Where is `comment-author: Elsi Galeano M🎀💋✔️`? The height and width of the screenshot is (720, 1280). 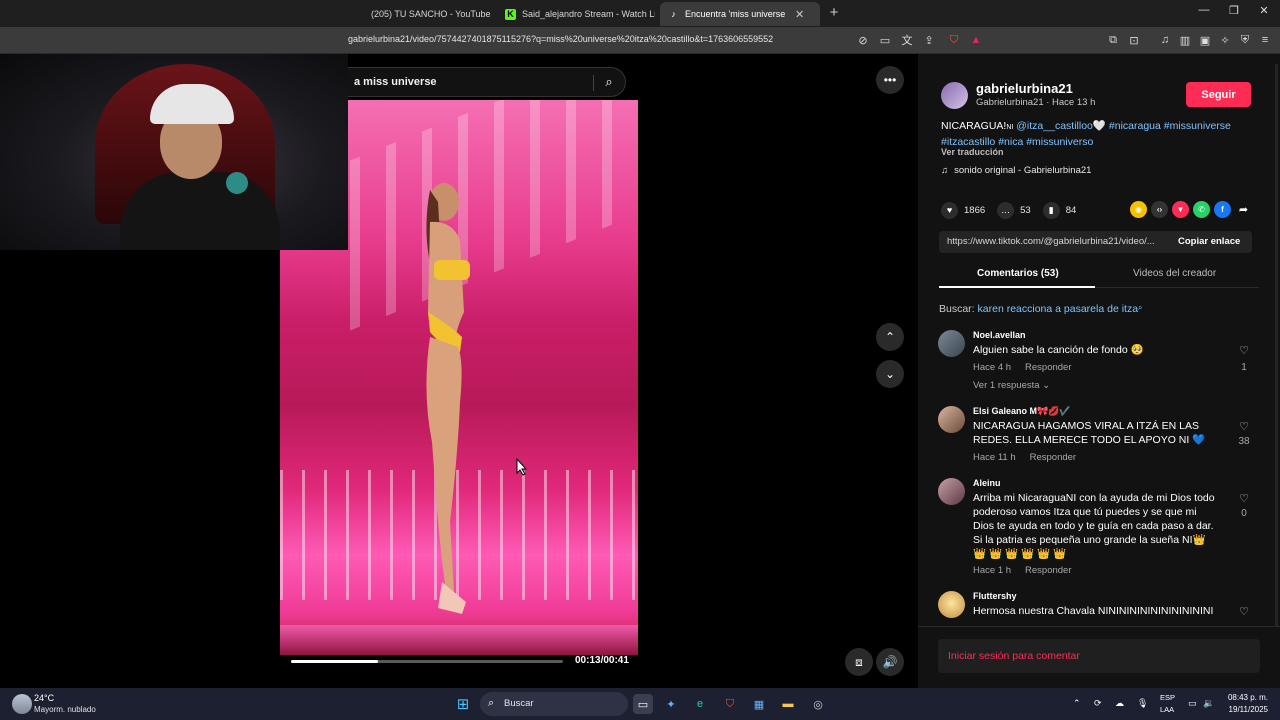 comment-author: Elsi Galeano M🎀💋✔️ is located at coordinates (1022, 411).